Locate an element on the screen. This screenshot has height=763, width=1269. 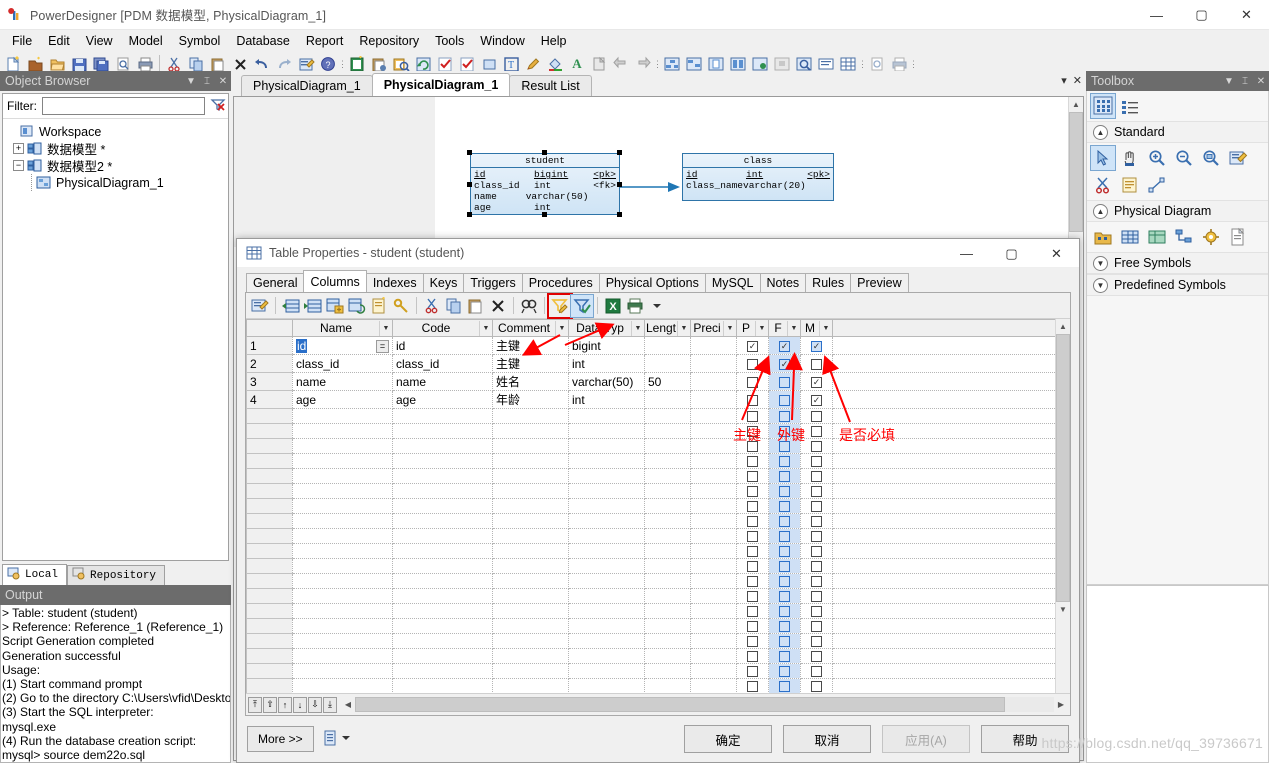
toolbox-group-predefined-symbols: ▼ Predefined Symbols is located at coordinates (1177, 285).